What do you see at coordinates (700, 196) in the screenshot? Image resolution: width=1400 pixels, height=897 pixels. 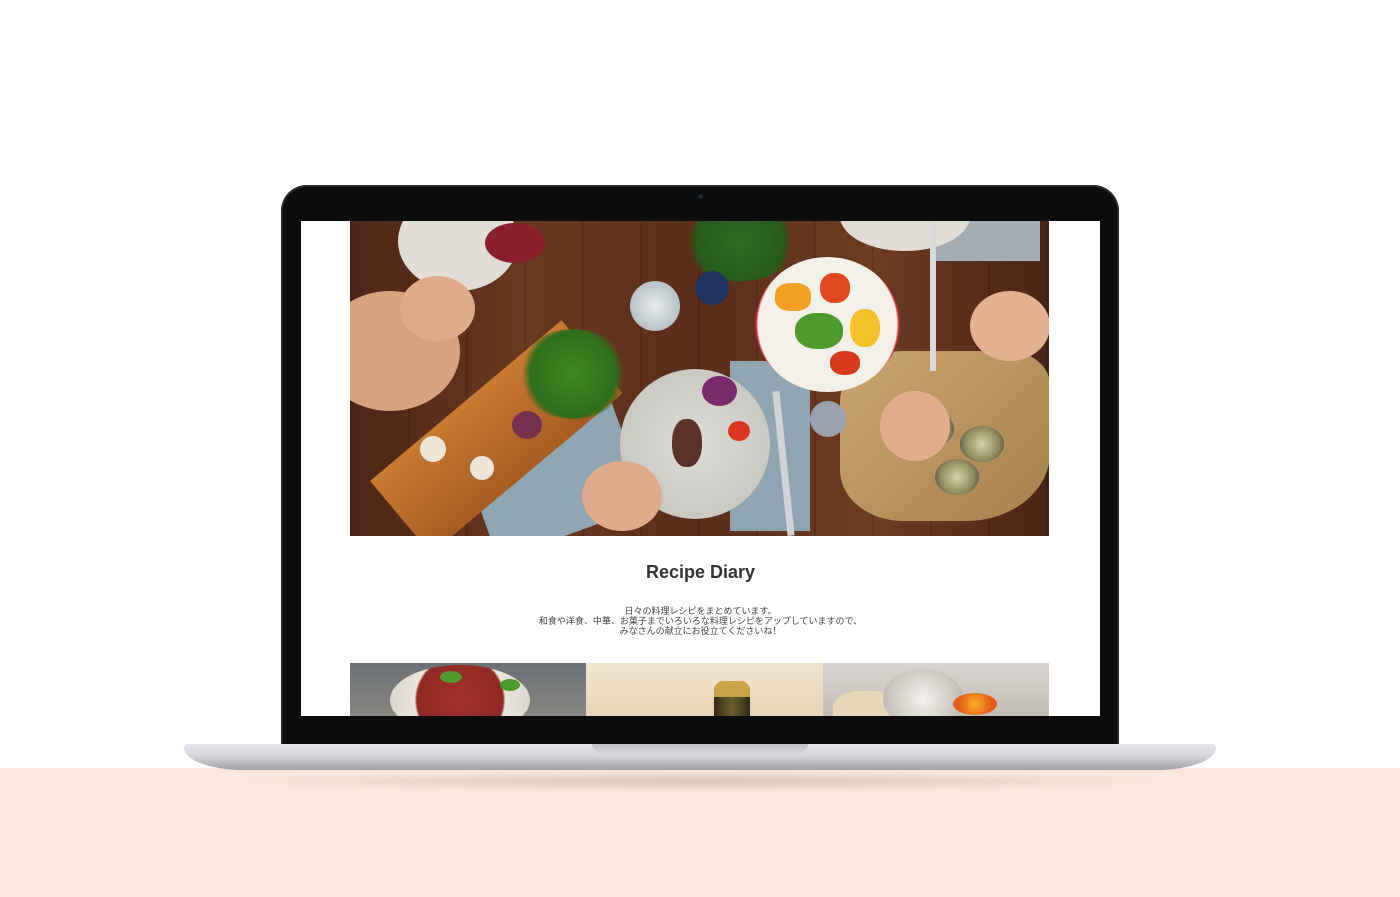 I see `webcam-icon` at bounding box center [700, 196].